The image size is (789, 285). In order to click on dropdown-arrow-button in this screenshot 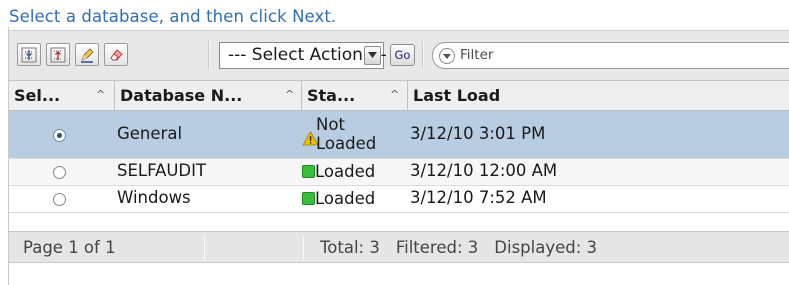, I will do `click(372, 55)`.